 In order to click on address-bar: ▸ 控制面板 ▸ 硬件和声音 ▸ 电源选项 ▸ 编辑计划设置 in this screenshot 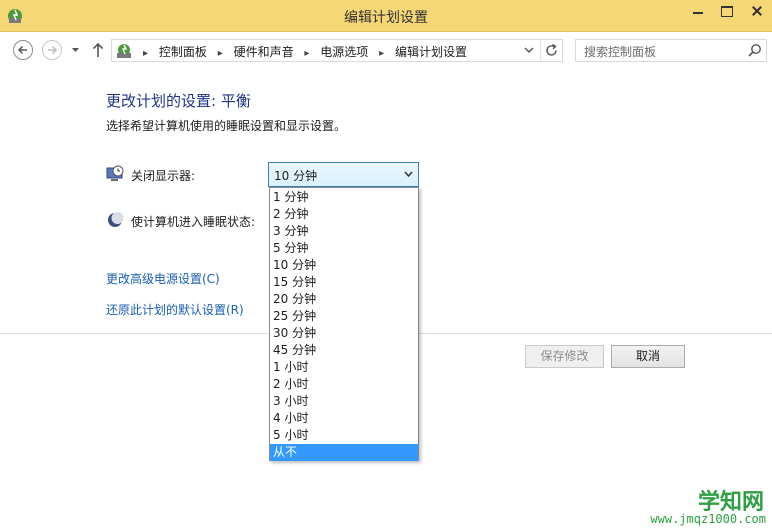, I will do `click(337, 50)`.